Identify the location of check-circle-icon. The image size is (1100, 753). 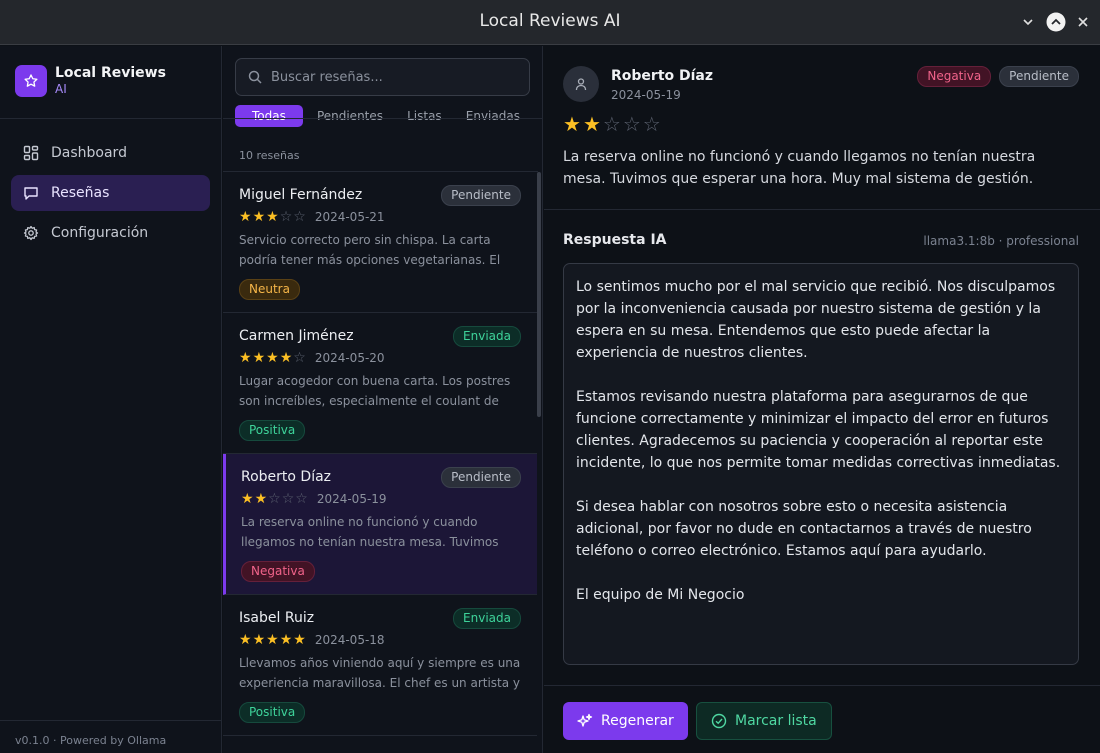
(719, 721).